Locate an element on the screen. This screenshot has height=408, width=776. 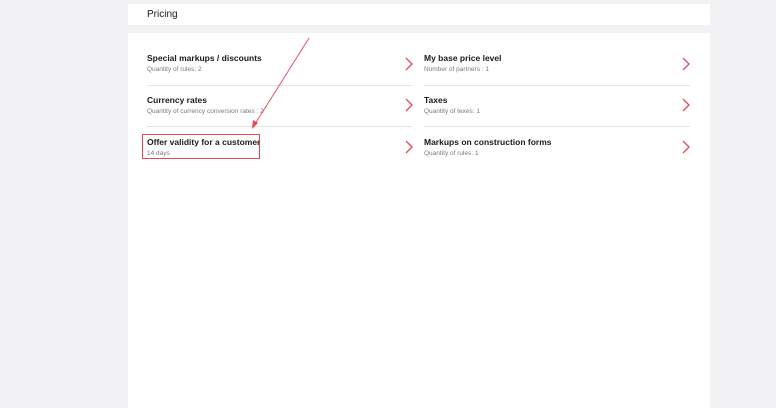
settings-item-subtitle: Number of partners : 1 is located at coordinates (457, 69).